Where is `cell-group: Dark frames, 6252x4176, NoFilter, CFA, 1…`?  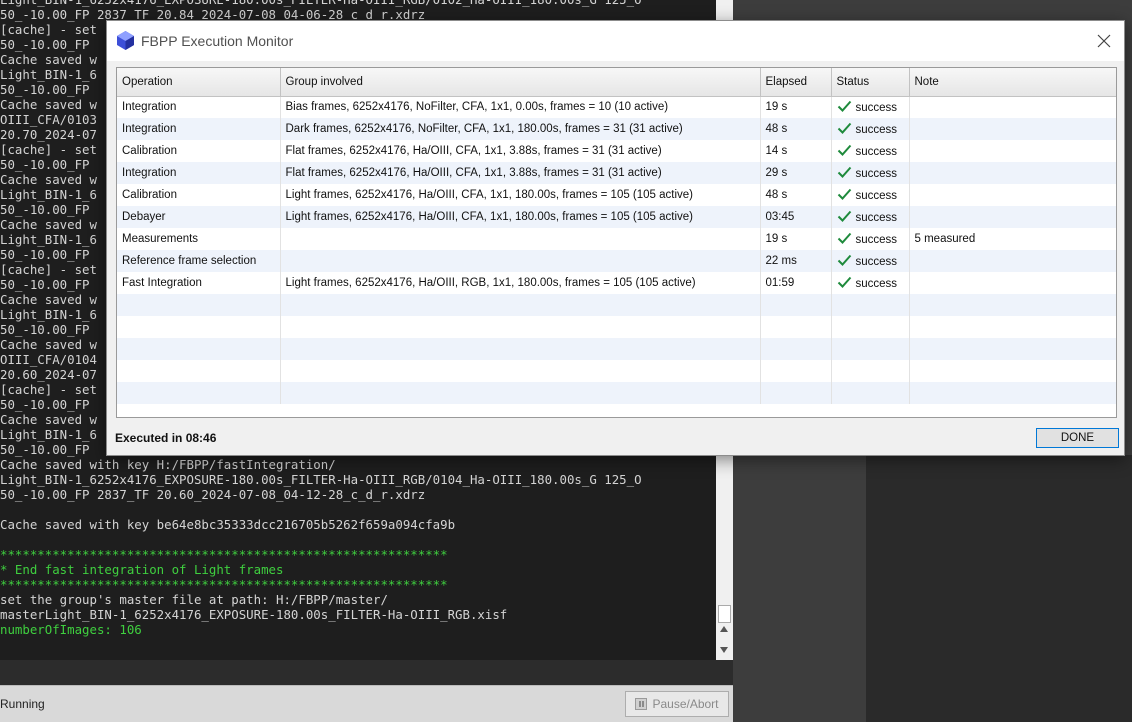 cell-group: Dark frames, 6252x4176, NoFilter, CFA, 1… is located at coordinates (520, 129).